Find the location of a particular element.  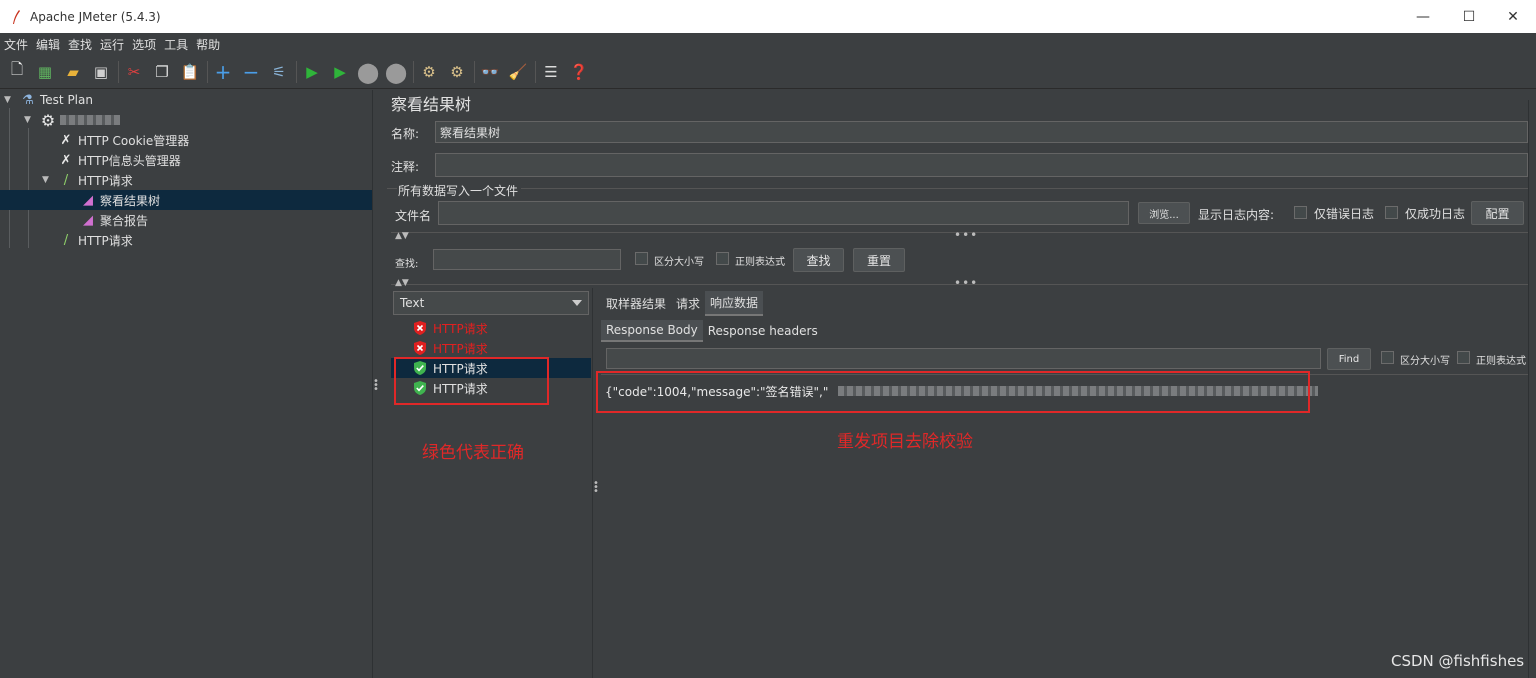

help-icon: ❓ is located at coordinates (579, 72).